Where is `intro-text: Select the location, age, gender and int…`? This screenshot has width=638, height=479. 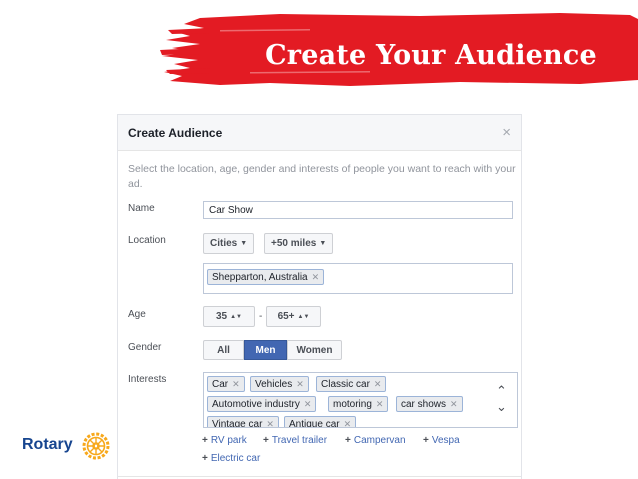
intro-text: Select the location, age, gender and int… is located at coordinates (322, 176).